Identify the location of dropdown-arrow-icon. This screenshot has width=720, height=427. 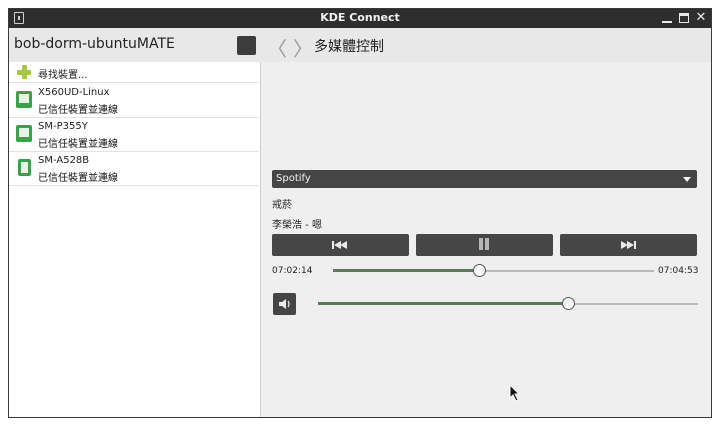
(687, 179).